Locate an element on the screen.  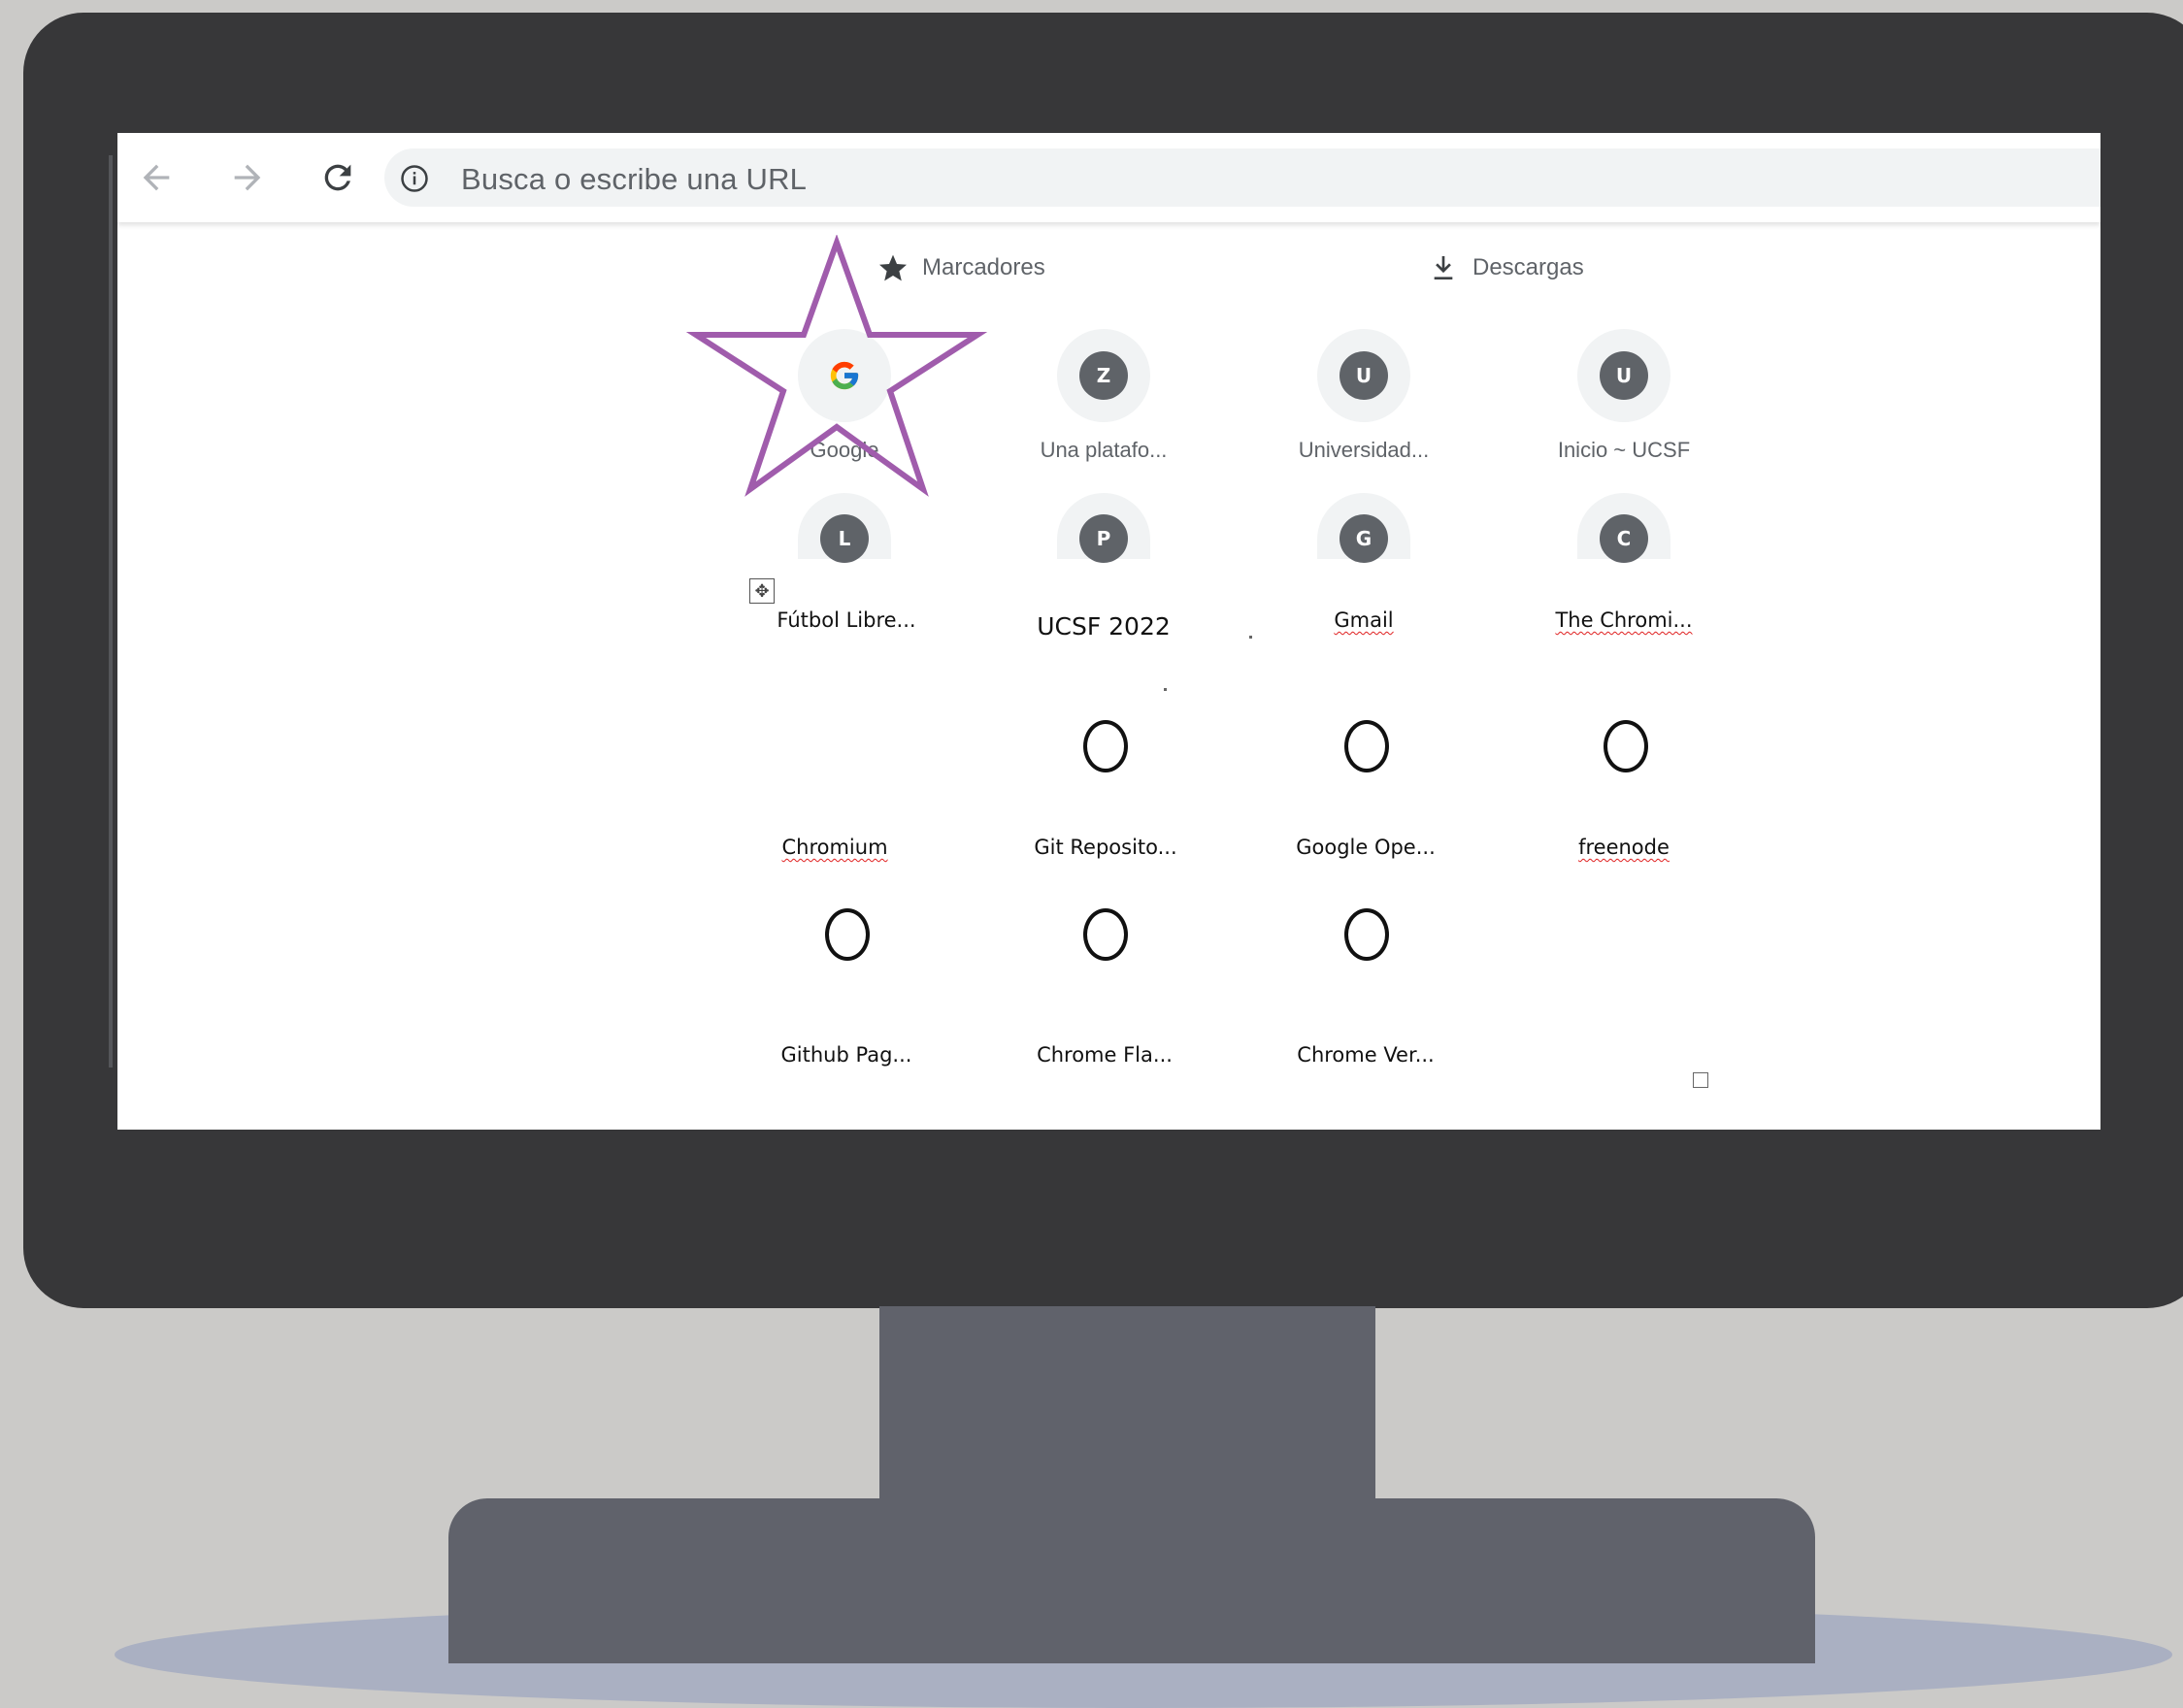
doc-label-freenode-text: freenode is located at coordinates (1624, 848).